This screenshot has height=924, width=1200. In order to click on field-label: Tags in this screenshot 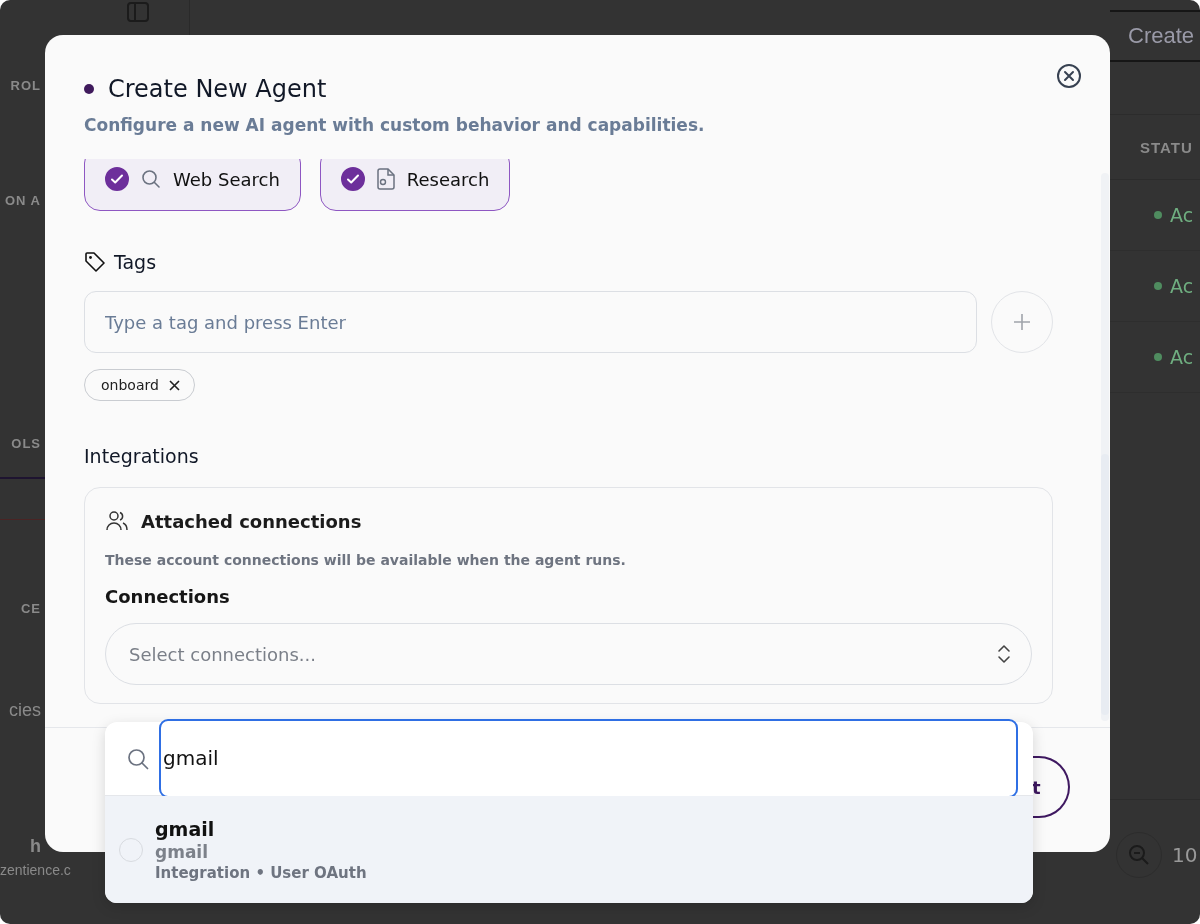, I will do `click(135, 262)`.